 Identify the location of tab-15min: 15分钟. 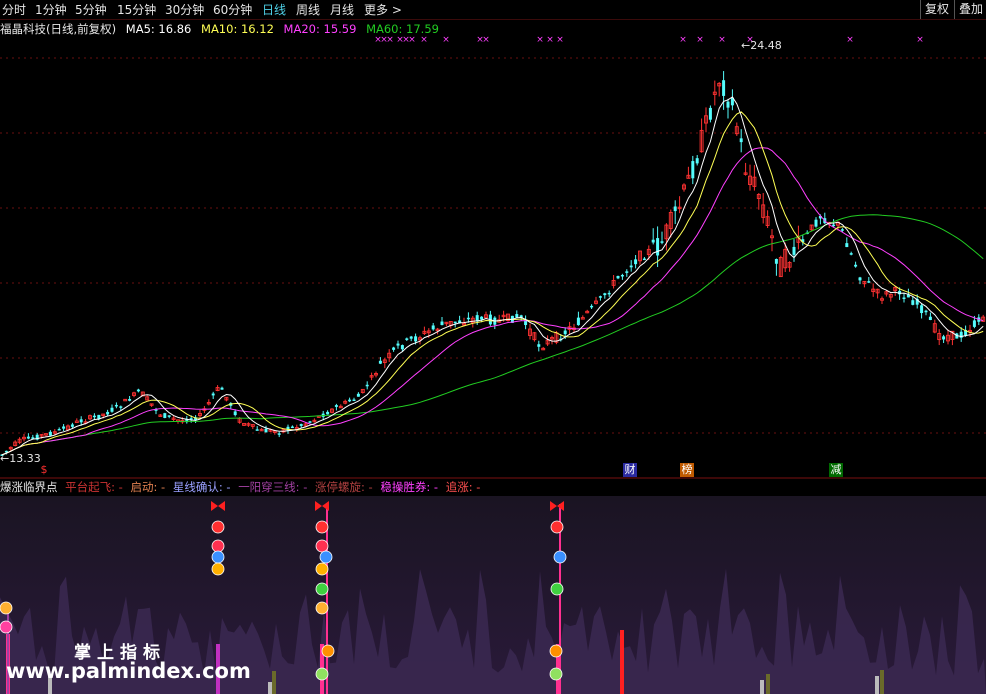
(136, 9).